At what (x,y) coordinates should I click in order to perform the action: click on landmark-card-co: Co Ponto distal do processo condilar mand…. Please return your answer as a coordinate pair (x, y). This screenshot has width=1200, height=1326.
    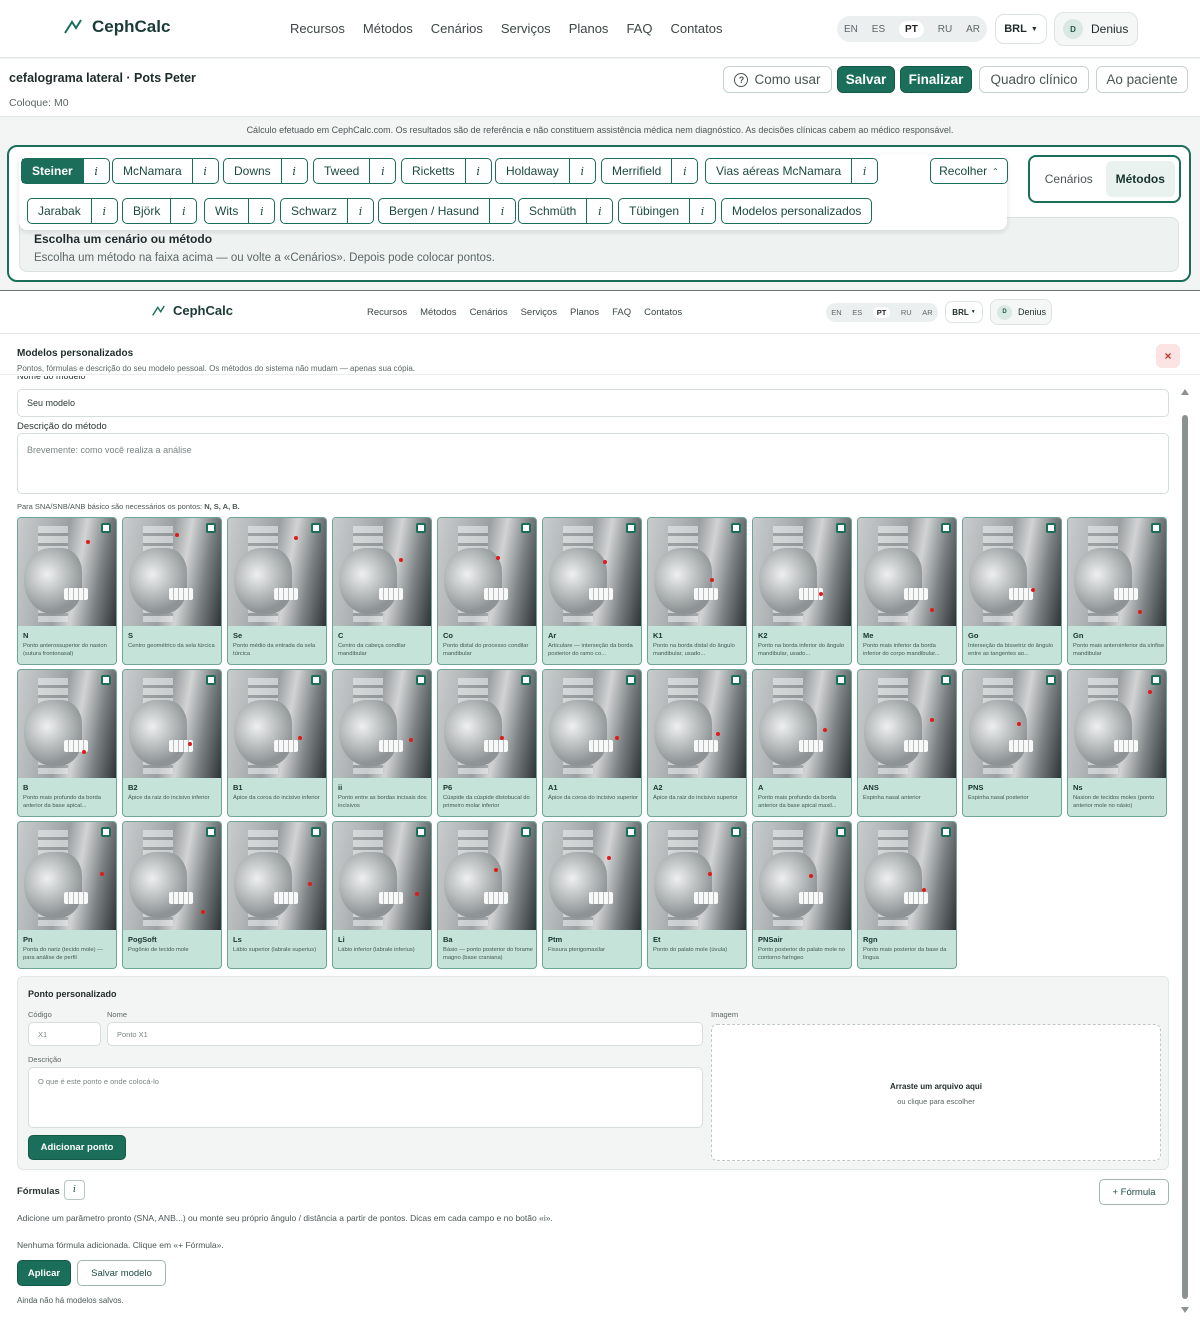
    Looking at the image, I should click on (487, 591).